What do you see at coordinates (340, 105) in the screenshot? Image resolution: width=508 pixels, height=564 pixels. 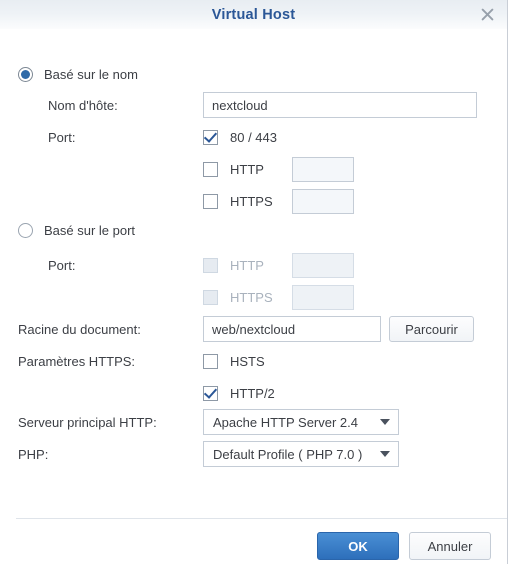 I see `hostname-input` at bounding box center [340, 105].